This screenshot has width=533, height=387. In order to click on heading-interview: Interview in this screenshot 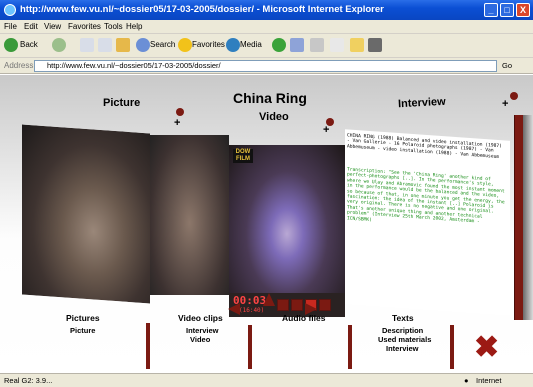, I will do `click(421, 103)`.